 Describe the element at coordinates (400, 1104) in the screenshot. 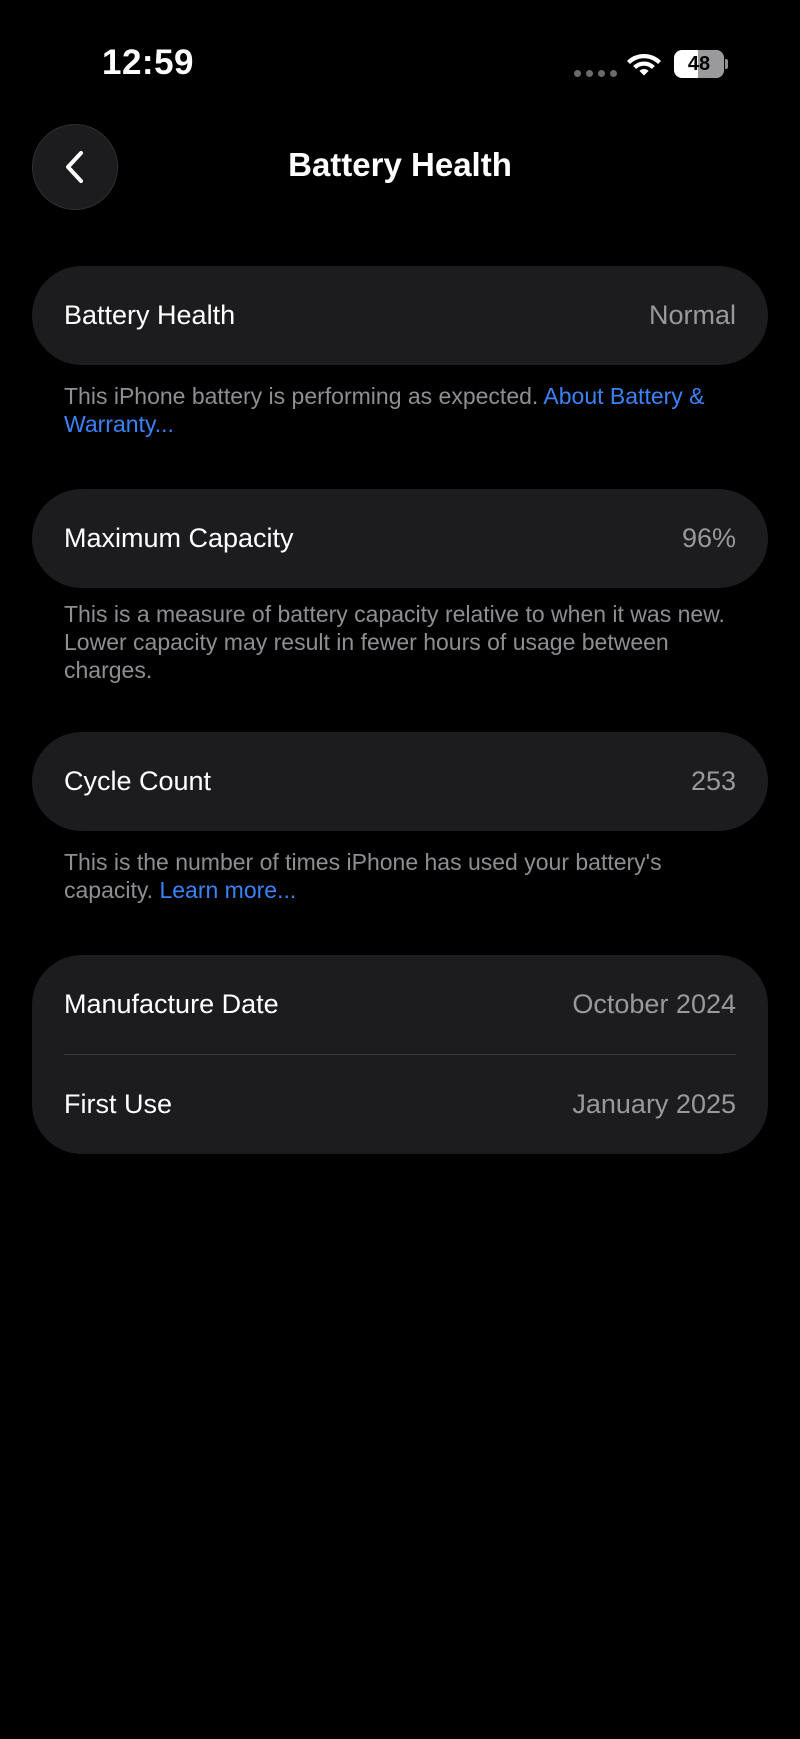

I see `first-use-row: First Use January 2025` at that location.